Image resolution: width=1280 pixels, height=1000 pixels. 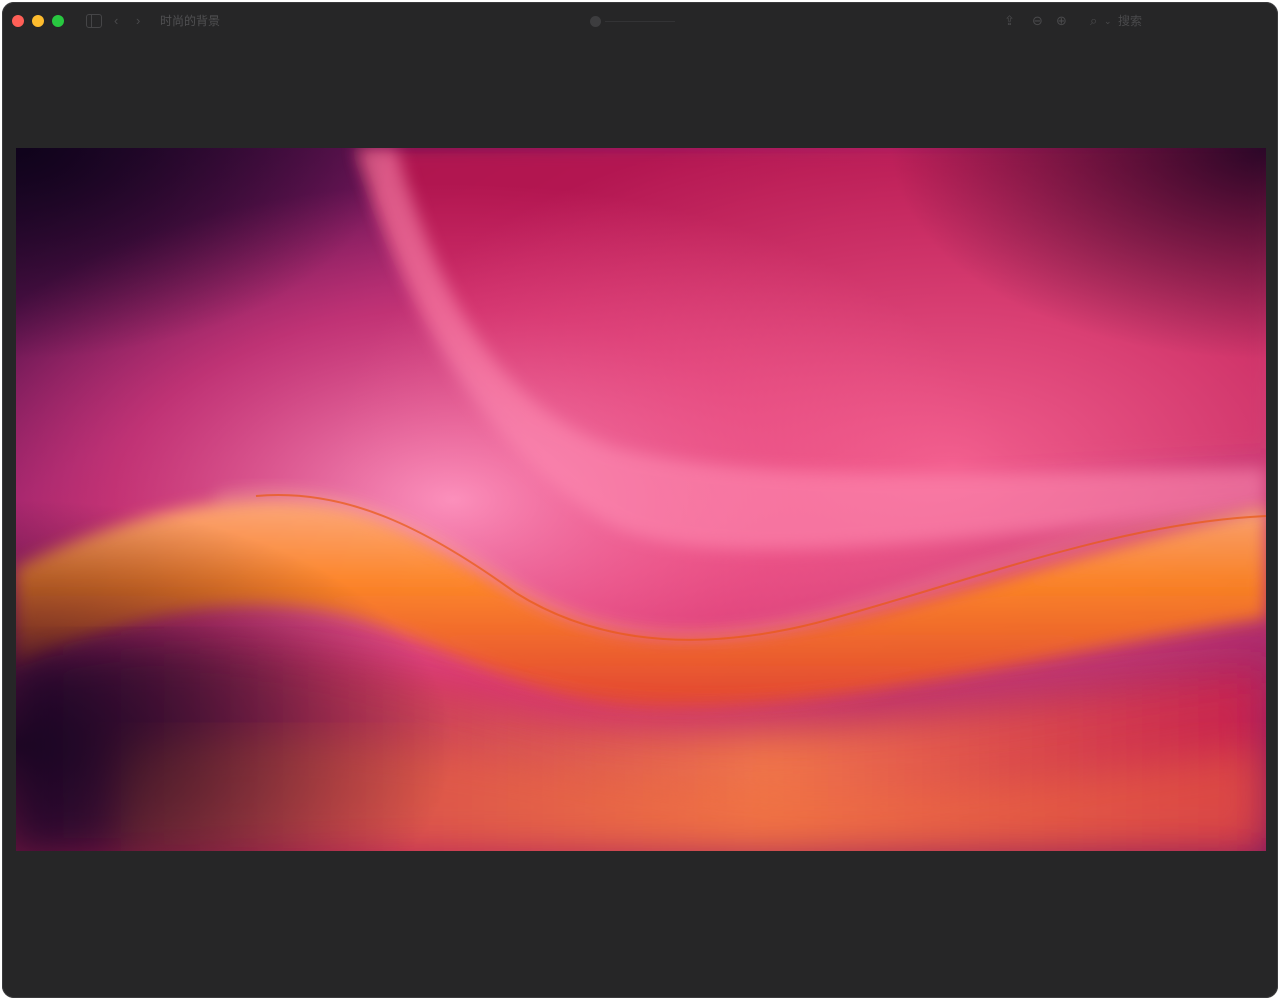 What do you see at coordinates (120, 21) in the screenshot?
I see `back-icon: ‹` at bounding box center [120, 21].